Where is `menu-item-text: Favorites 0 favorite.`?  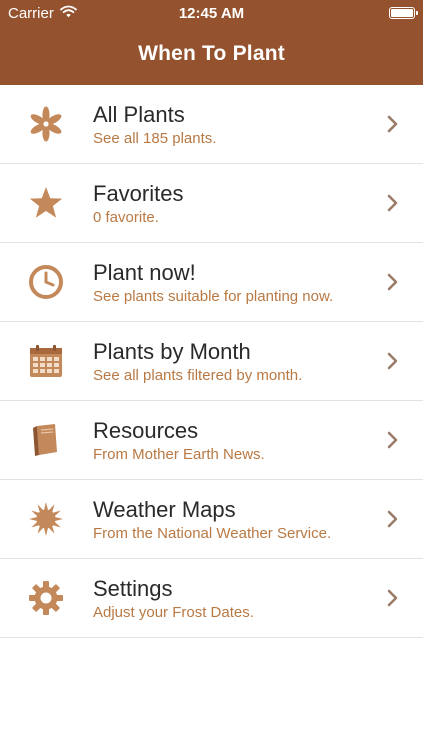 menu-item-text: Favorites 0 favorite. is located at coordinates (138, 204).